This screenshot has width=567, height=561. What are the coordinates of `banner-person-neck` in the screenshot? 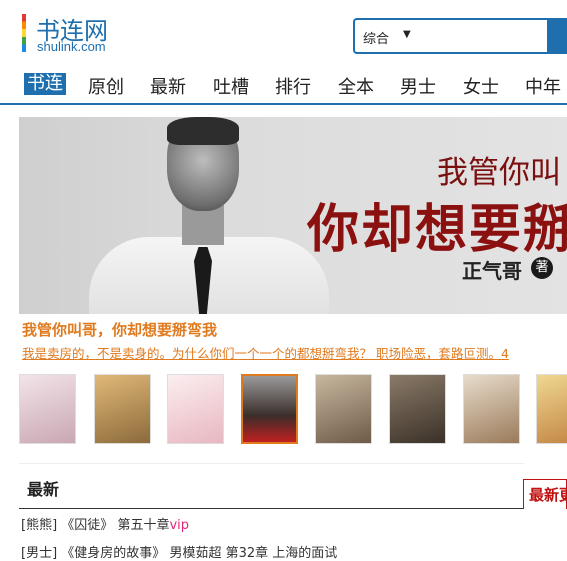 It's located at (203, 225).